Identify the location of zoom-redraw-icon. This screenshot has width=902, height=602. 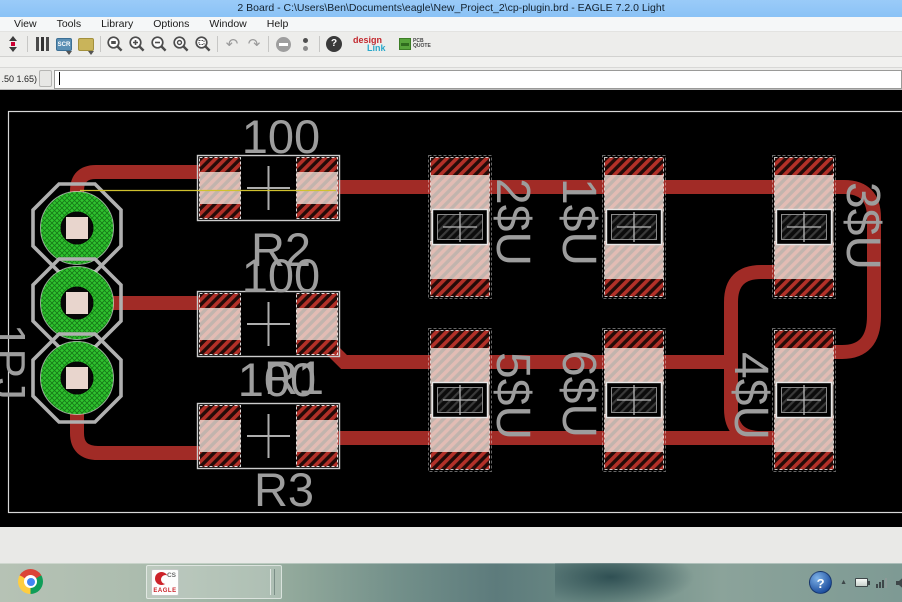
(181, 44).